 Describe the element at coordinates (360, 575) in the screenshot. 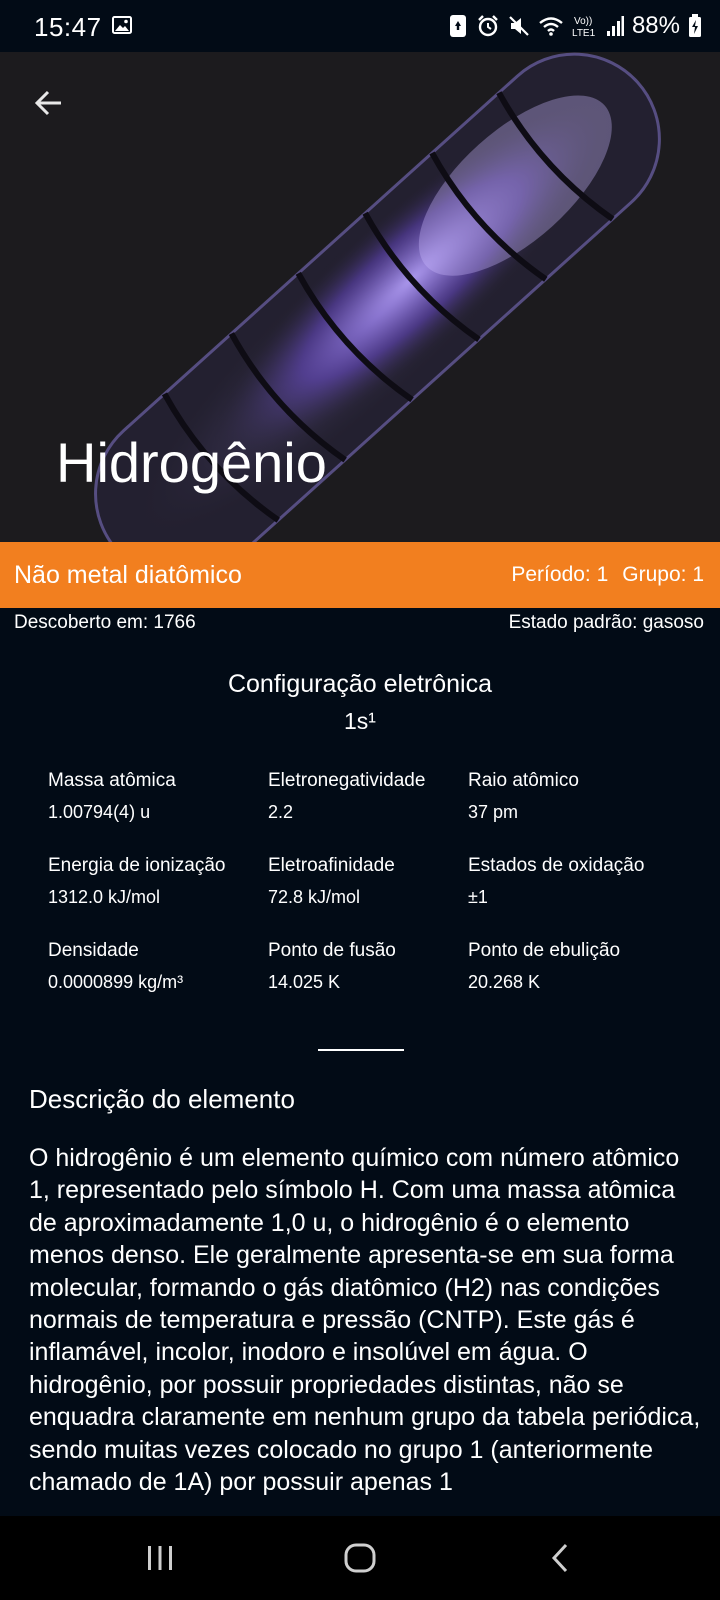

I see `category-strip: Não metal diatômico Período: 1 Grupo: 1` at that location.